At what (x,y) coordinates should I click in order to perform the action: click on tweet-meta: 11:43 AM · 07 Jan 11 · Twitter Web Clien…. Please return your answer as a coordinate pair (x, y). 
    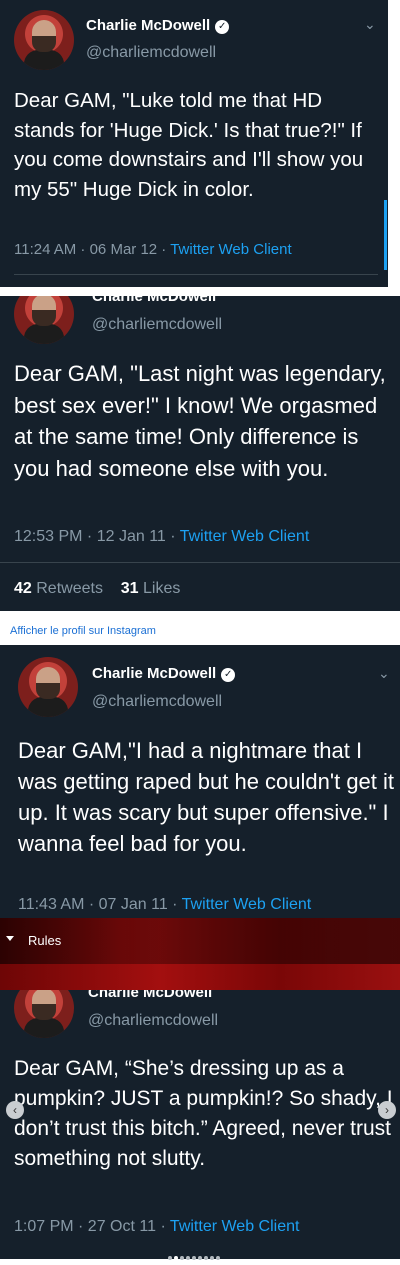
    Looking at the image, I should click on (165, 904).